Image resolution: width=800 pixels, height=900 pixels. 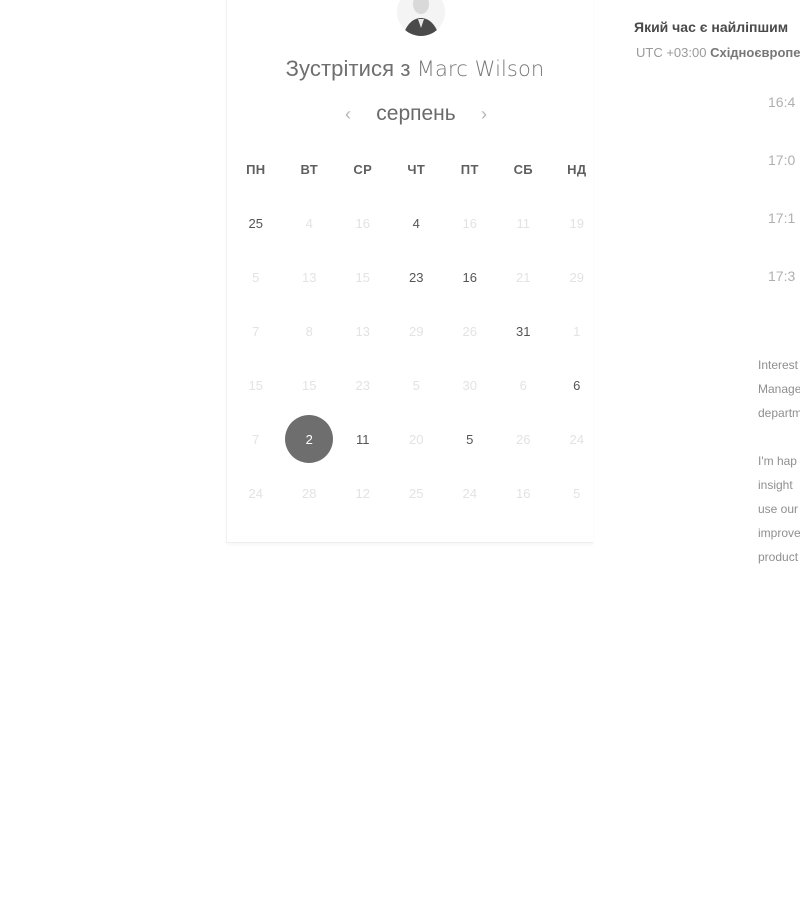 I want to click on weekday-header: ПН ВТ СР ЧТ ПТ СБ НД, so click(x=416, y=169).